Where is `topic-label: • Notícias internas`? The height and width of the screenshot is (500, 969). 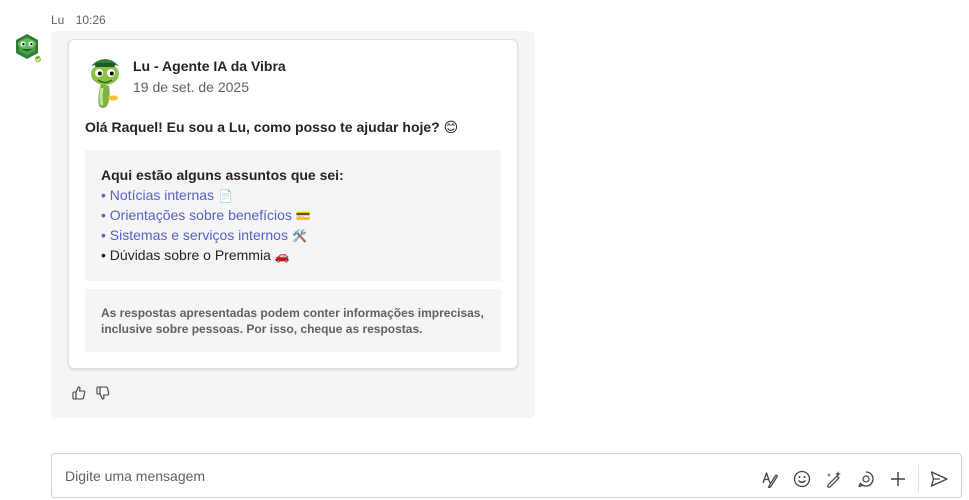
topic-label: • Notícias internas is located at coordinates (158, 195).